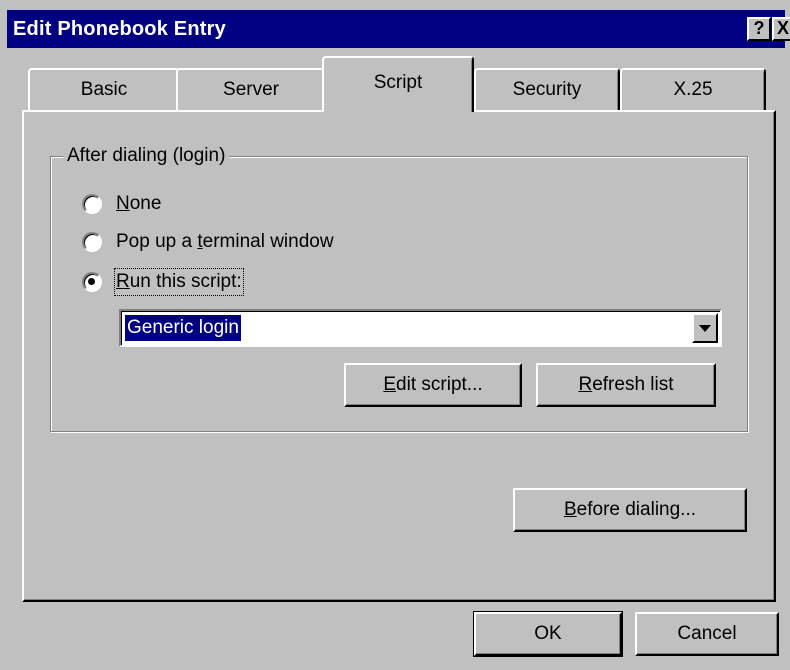 Image resolution: width=790 pixels, height=670 pixels. I want to click on dropdown-arrow-button, so click(705, 328).